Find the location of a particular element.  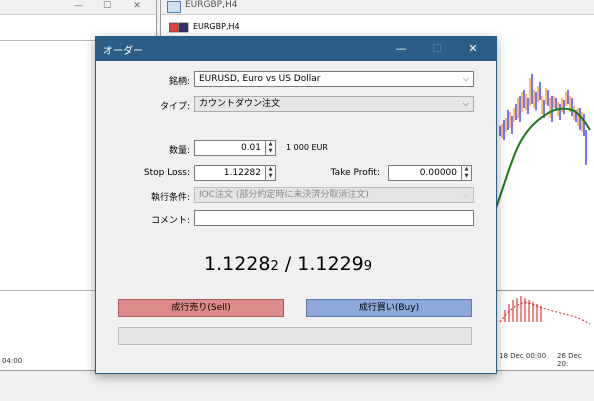

ask-price-small: 9 is located at coordinates (368, 266).